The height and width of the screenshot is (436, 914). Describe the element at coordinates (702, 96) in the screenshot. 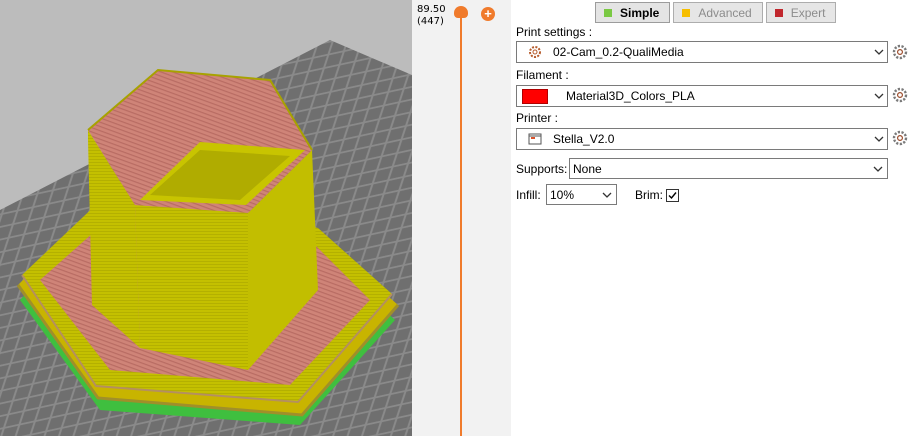

I see `filament-select: Material3D_Colors_PLA` at that location.